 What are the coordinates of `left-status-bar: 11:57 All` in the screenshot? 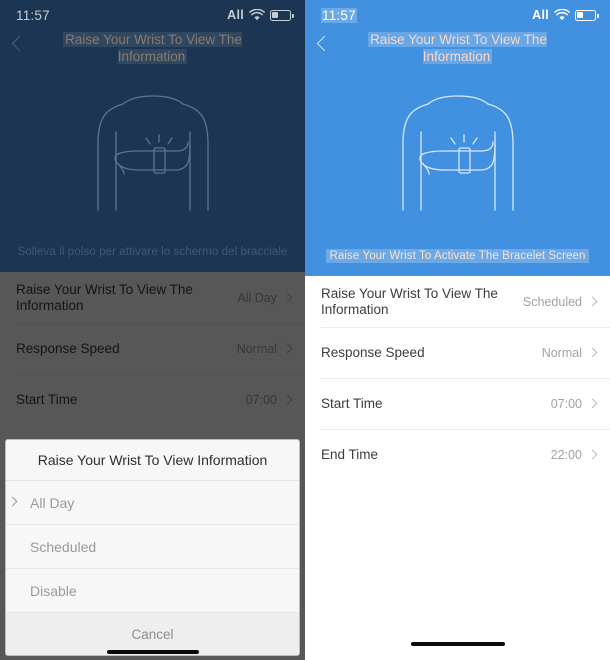 It's located at (152, 15).